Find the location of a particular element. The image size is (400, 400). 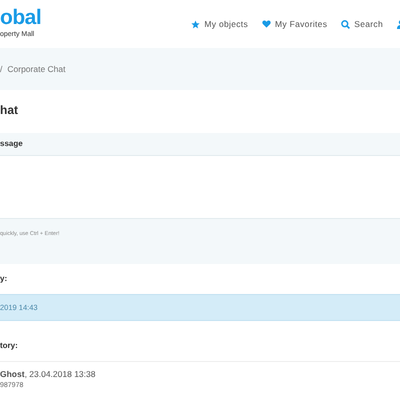

panel-heading: ssage is located at coordinates (200, 144).